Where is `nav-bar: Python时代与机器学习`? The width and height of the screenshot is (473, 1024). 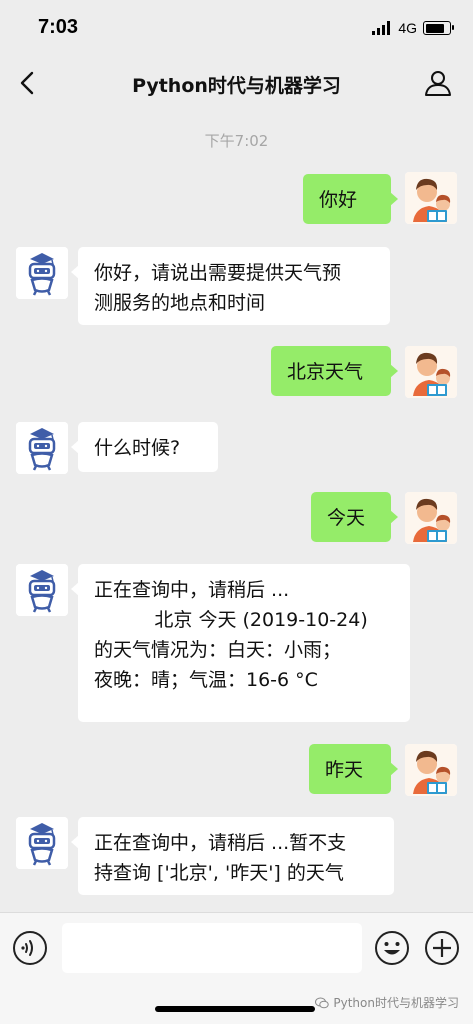 nav-bar: Python时代与机器学习 is located at coordinates (236, 84).